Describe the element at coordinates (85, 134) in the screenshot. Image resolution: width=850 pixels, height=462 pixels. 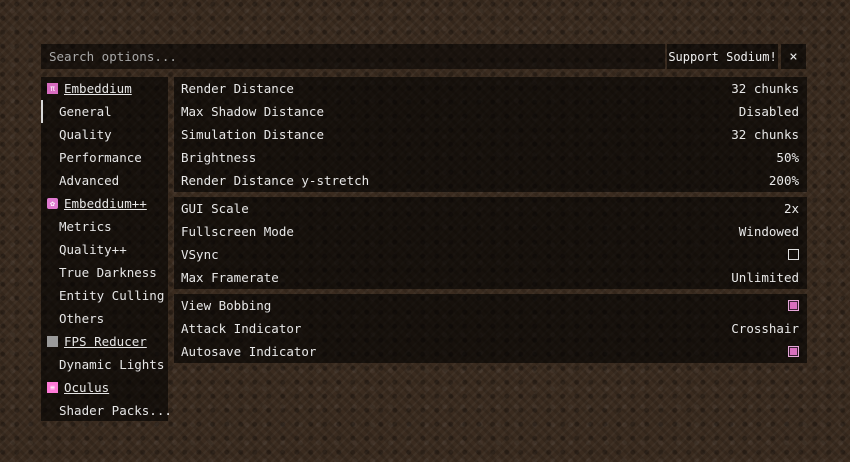
I see `sidebar-item-label: Quality` at that location.